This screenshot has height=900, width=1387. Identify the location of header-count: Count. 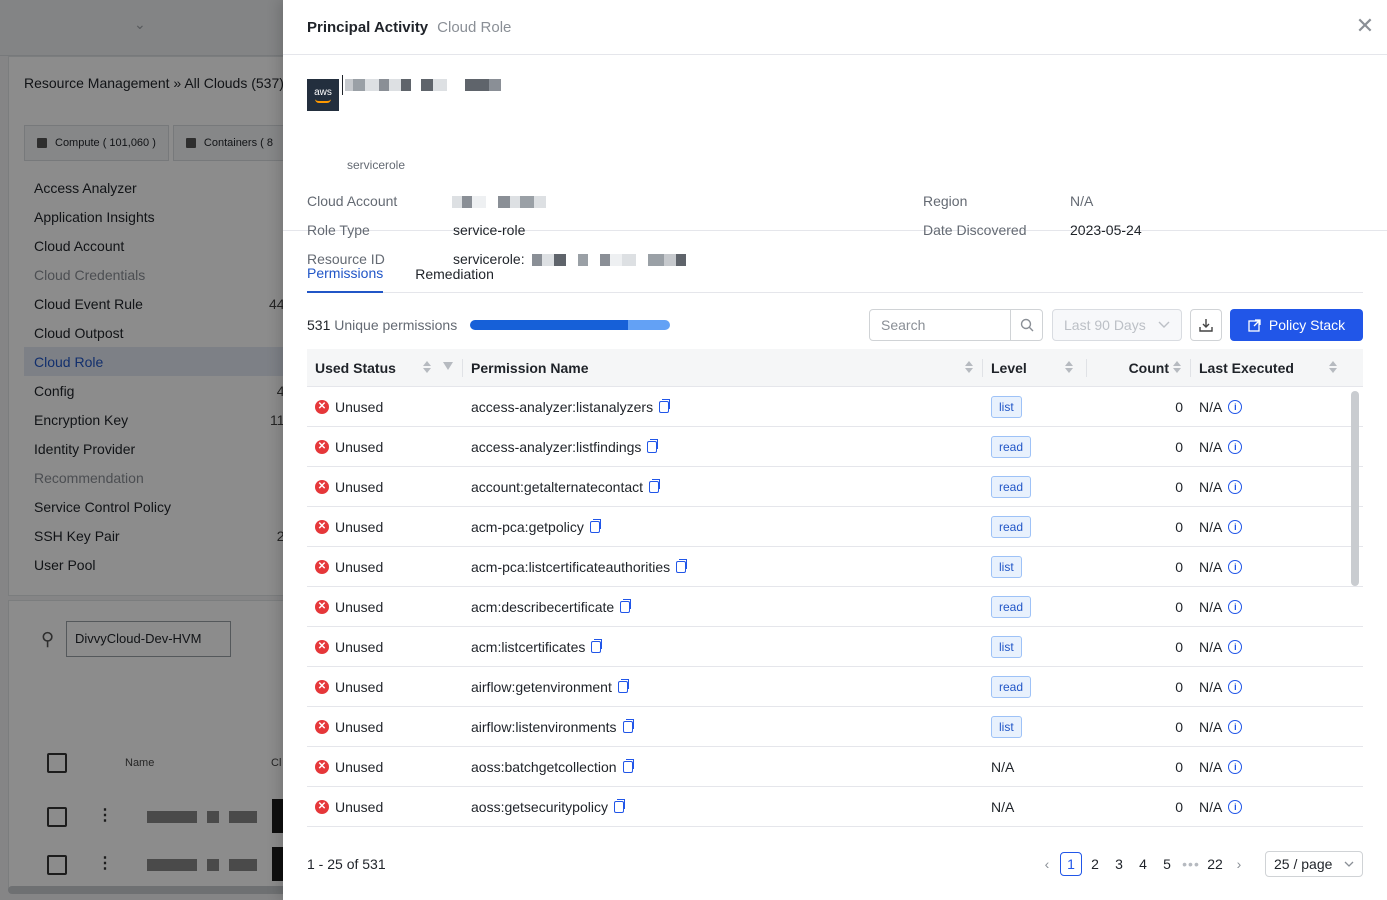
(1139, 368).